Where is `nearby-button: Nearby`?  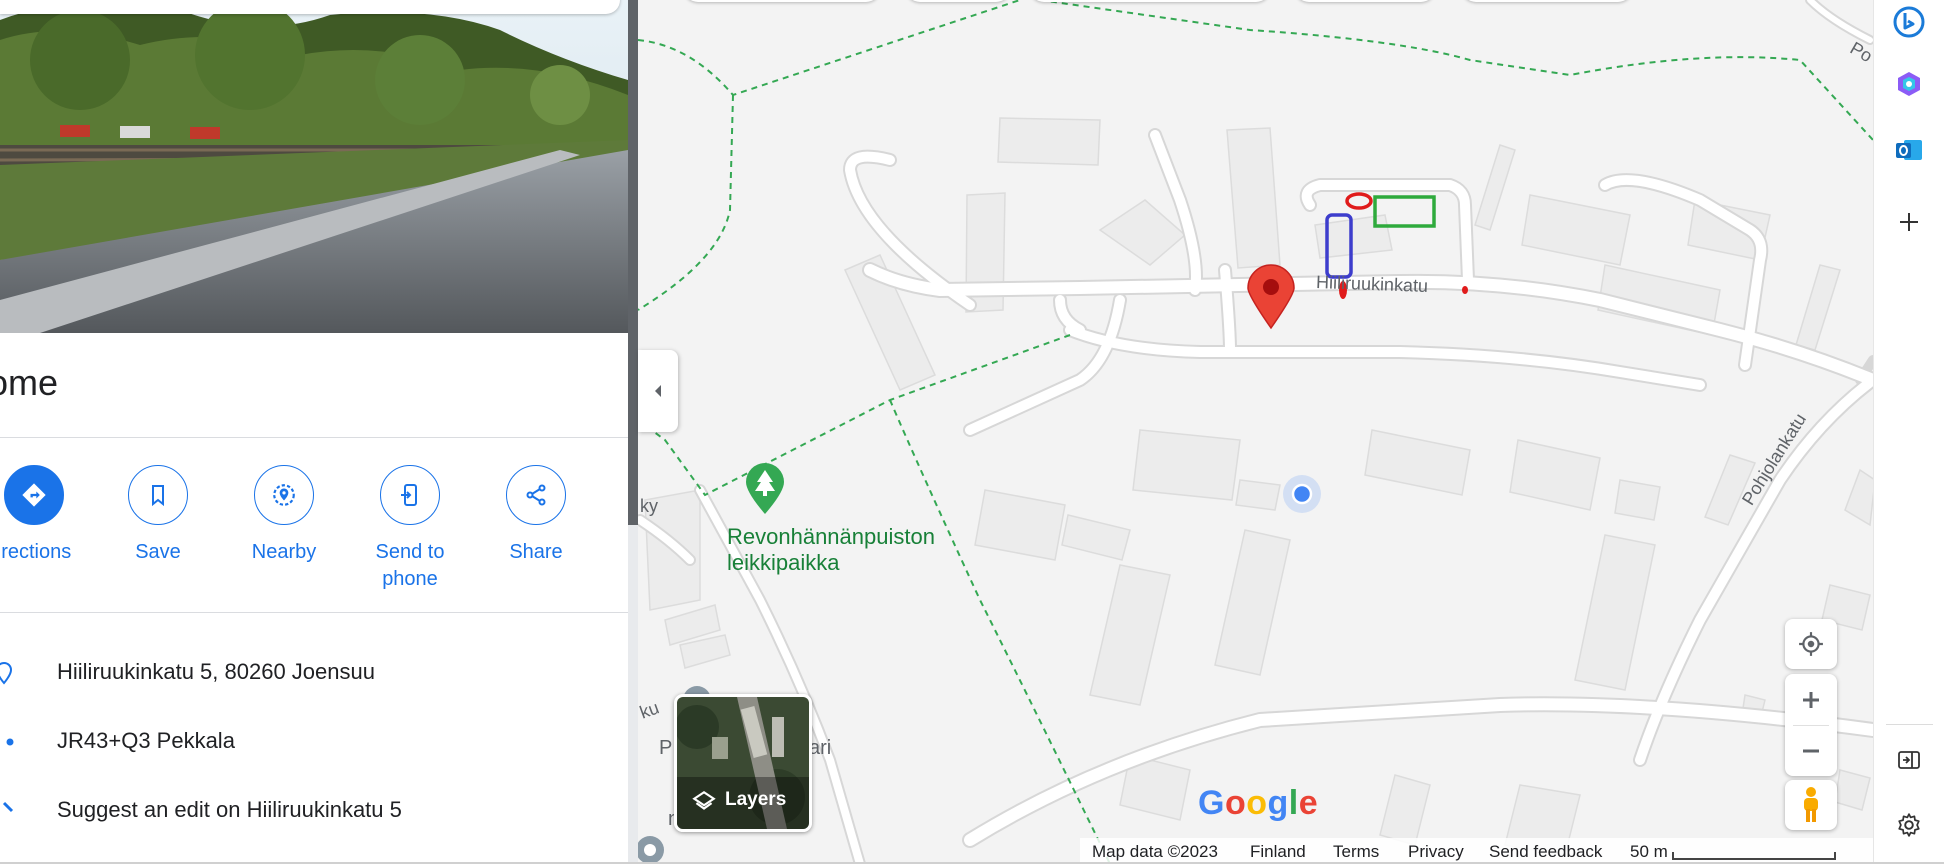
nearby-button: Nearby is located at coordinates (284, 515).